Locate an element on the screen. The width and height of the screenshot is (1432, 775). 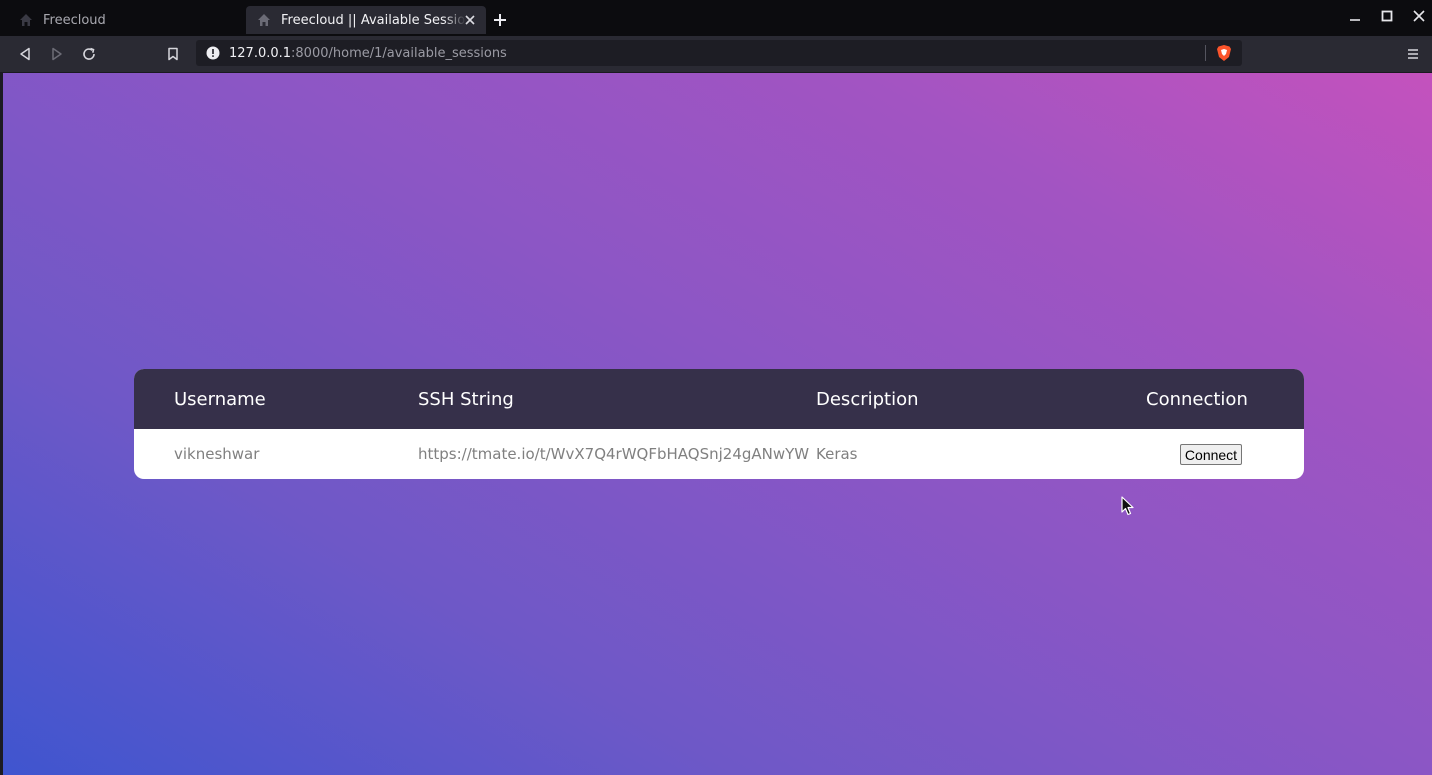
brave-shields-icon is located at coordinates (1224, 53).